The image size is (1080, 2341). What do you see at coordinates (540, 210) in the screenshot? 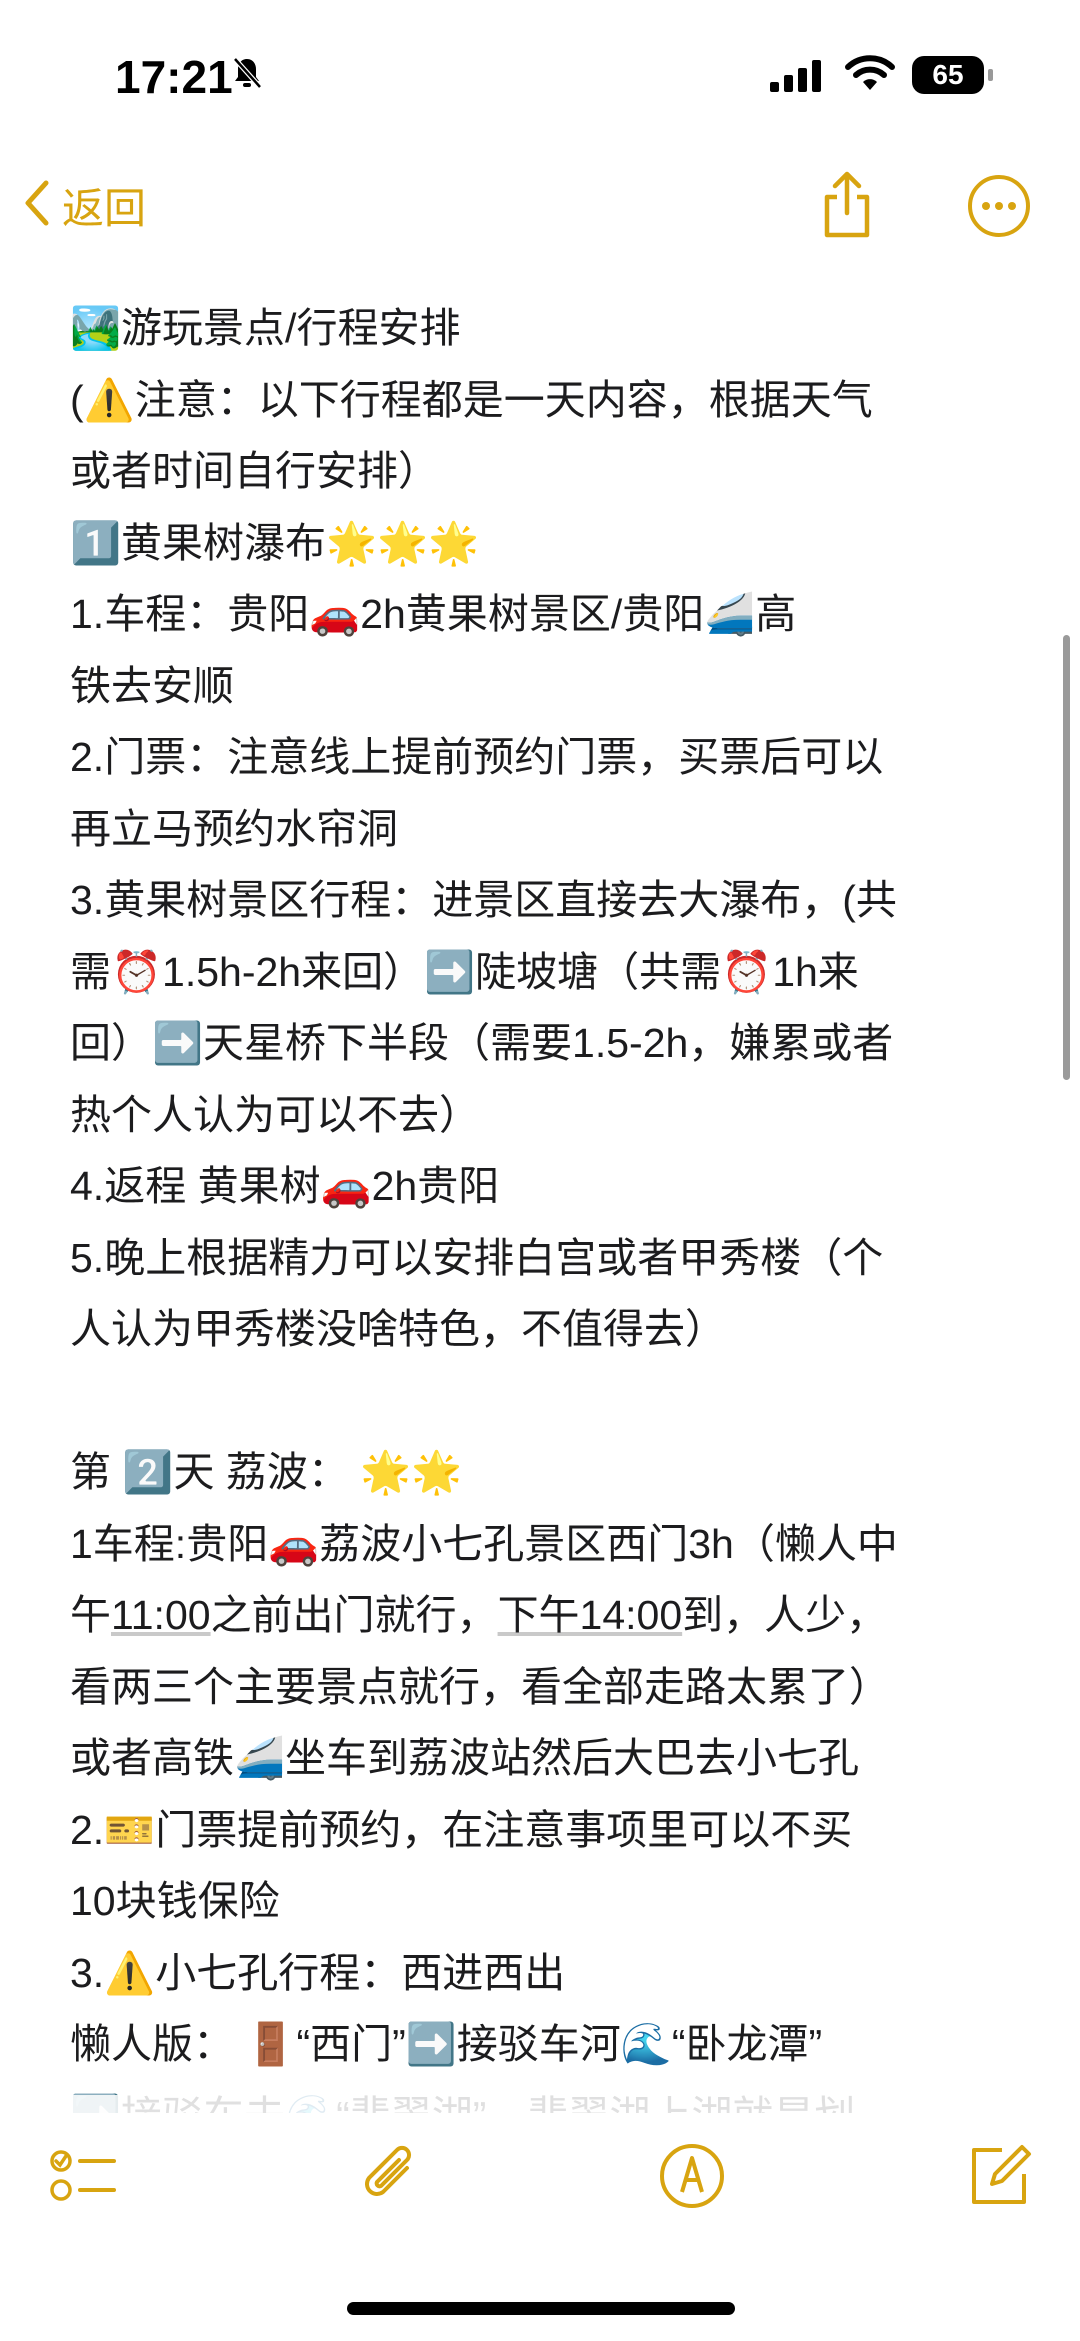
I see `nav-bar: 返回` at bounding box center [540, 210].